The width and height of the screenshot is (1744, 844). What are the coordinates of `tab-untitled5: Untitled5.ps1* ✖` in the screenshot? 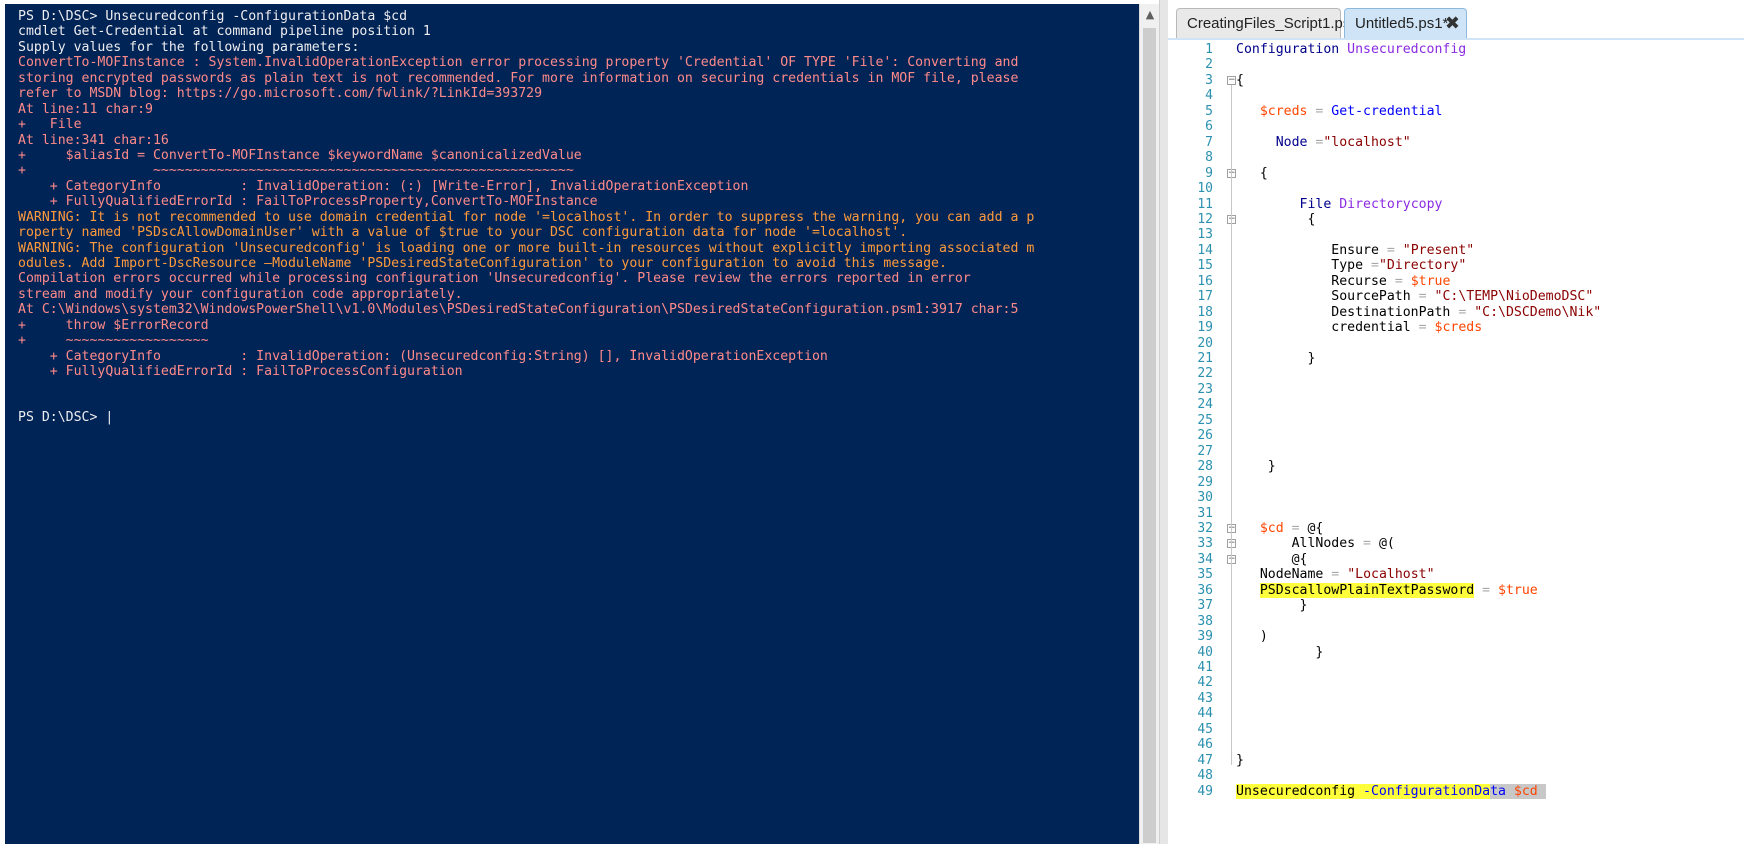 It's located at (1405, 23).